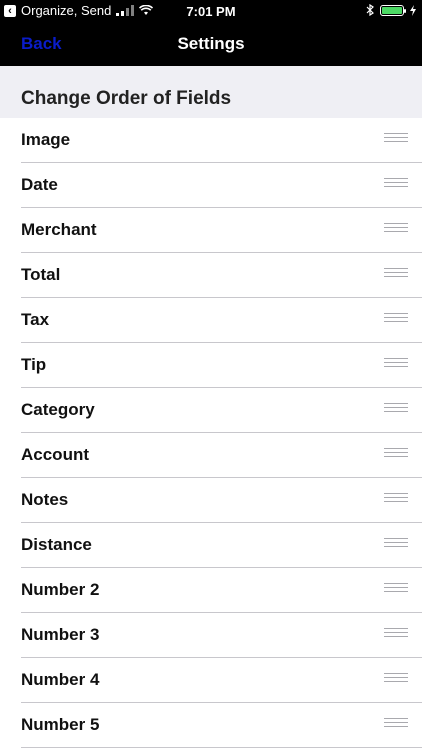  Describe the element at coordinates (58, 409) in the screenshot. I see `field-label: Category` at that location.